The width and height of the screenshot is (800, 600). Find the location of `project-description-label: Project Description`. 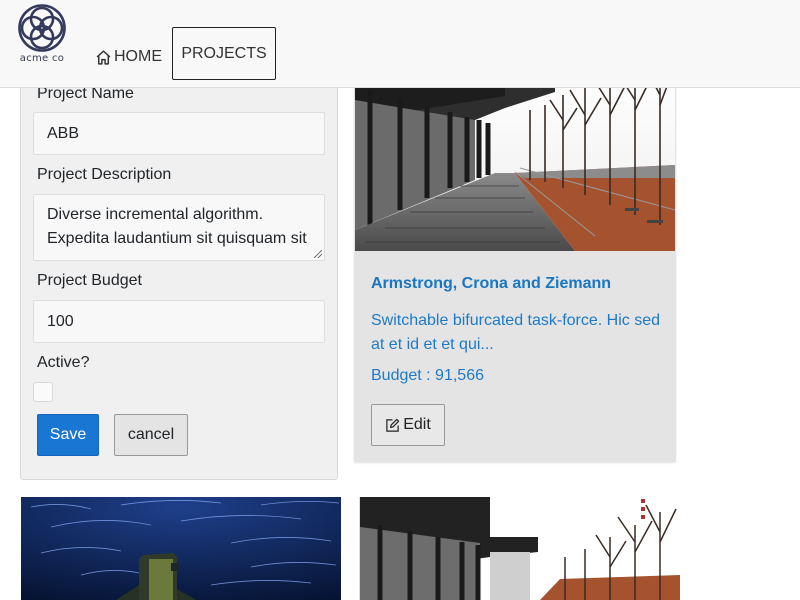

project-description-label: Project Description is located at coordinates (104, 174).